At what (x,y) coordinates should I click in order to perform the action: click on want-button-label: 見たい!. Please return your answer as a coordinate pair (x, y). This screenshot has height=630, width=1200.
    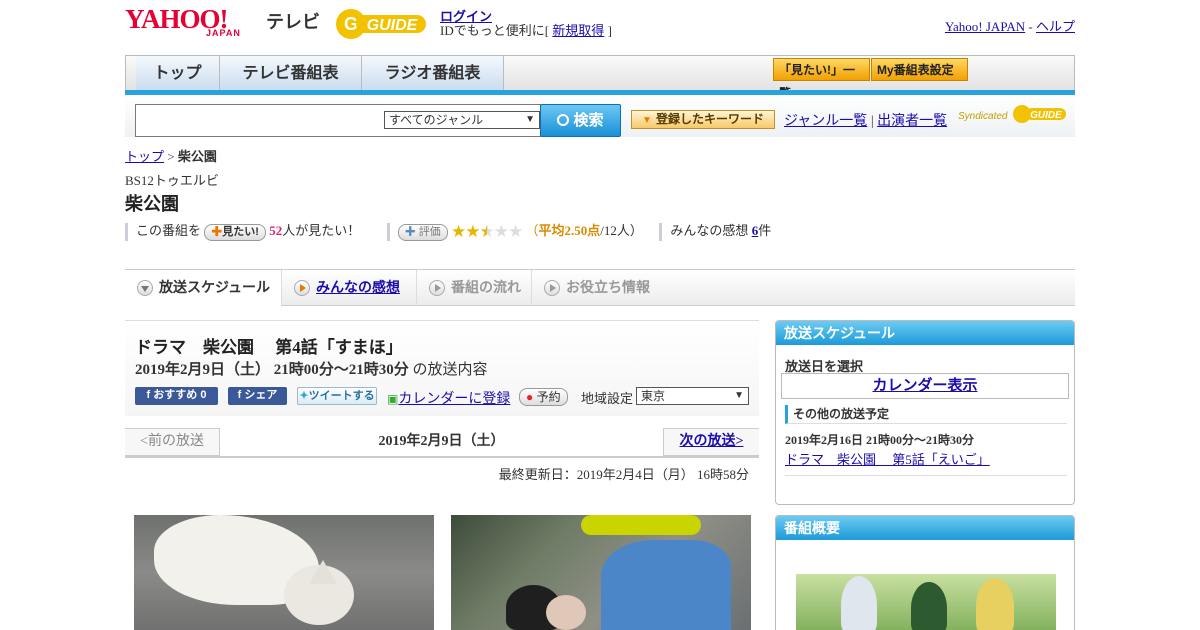
    Looking at the image, I should click on (240, 231).